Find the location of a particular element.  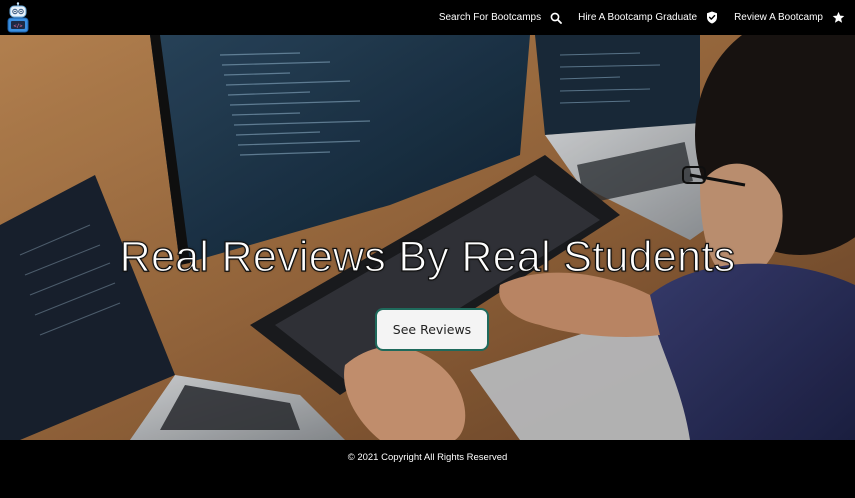

nav-review-label: Review A Bootcamp is located at coordinates (778, 17).